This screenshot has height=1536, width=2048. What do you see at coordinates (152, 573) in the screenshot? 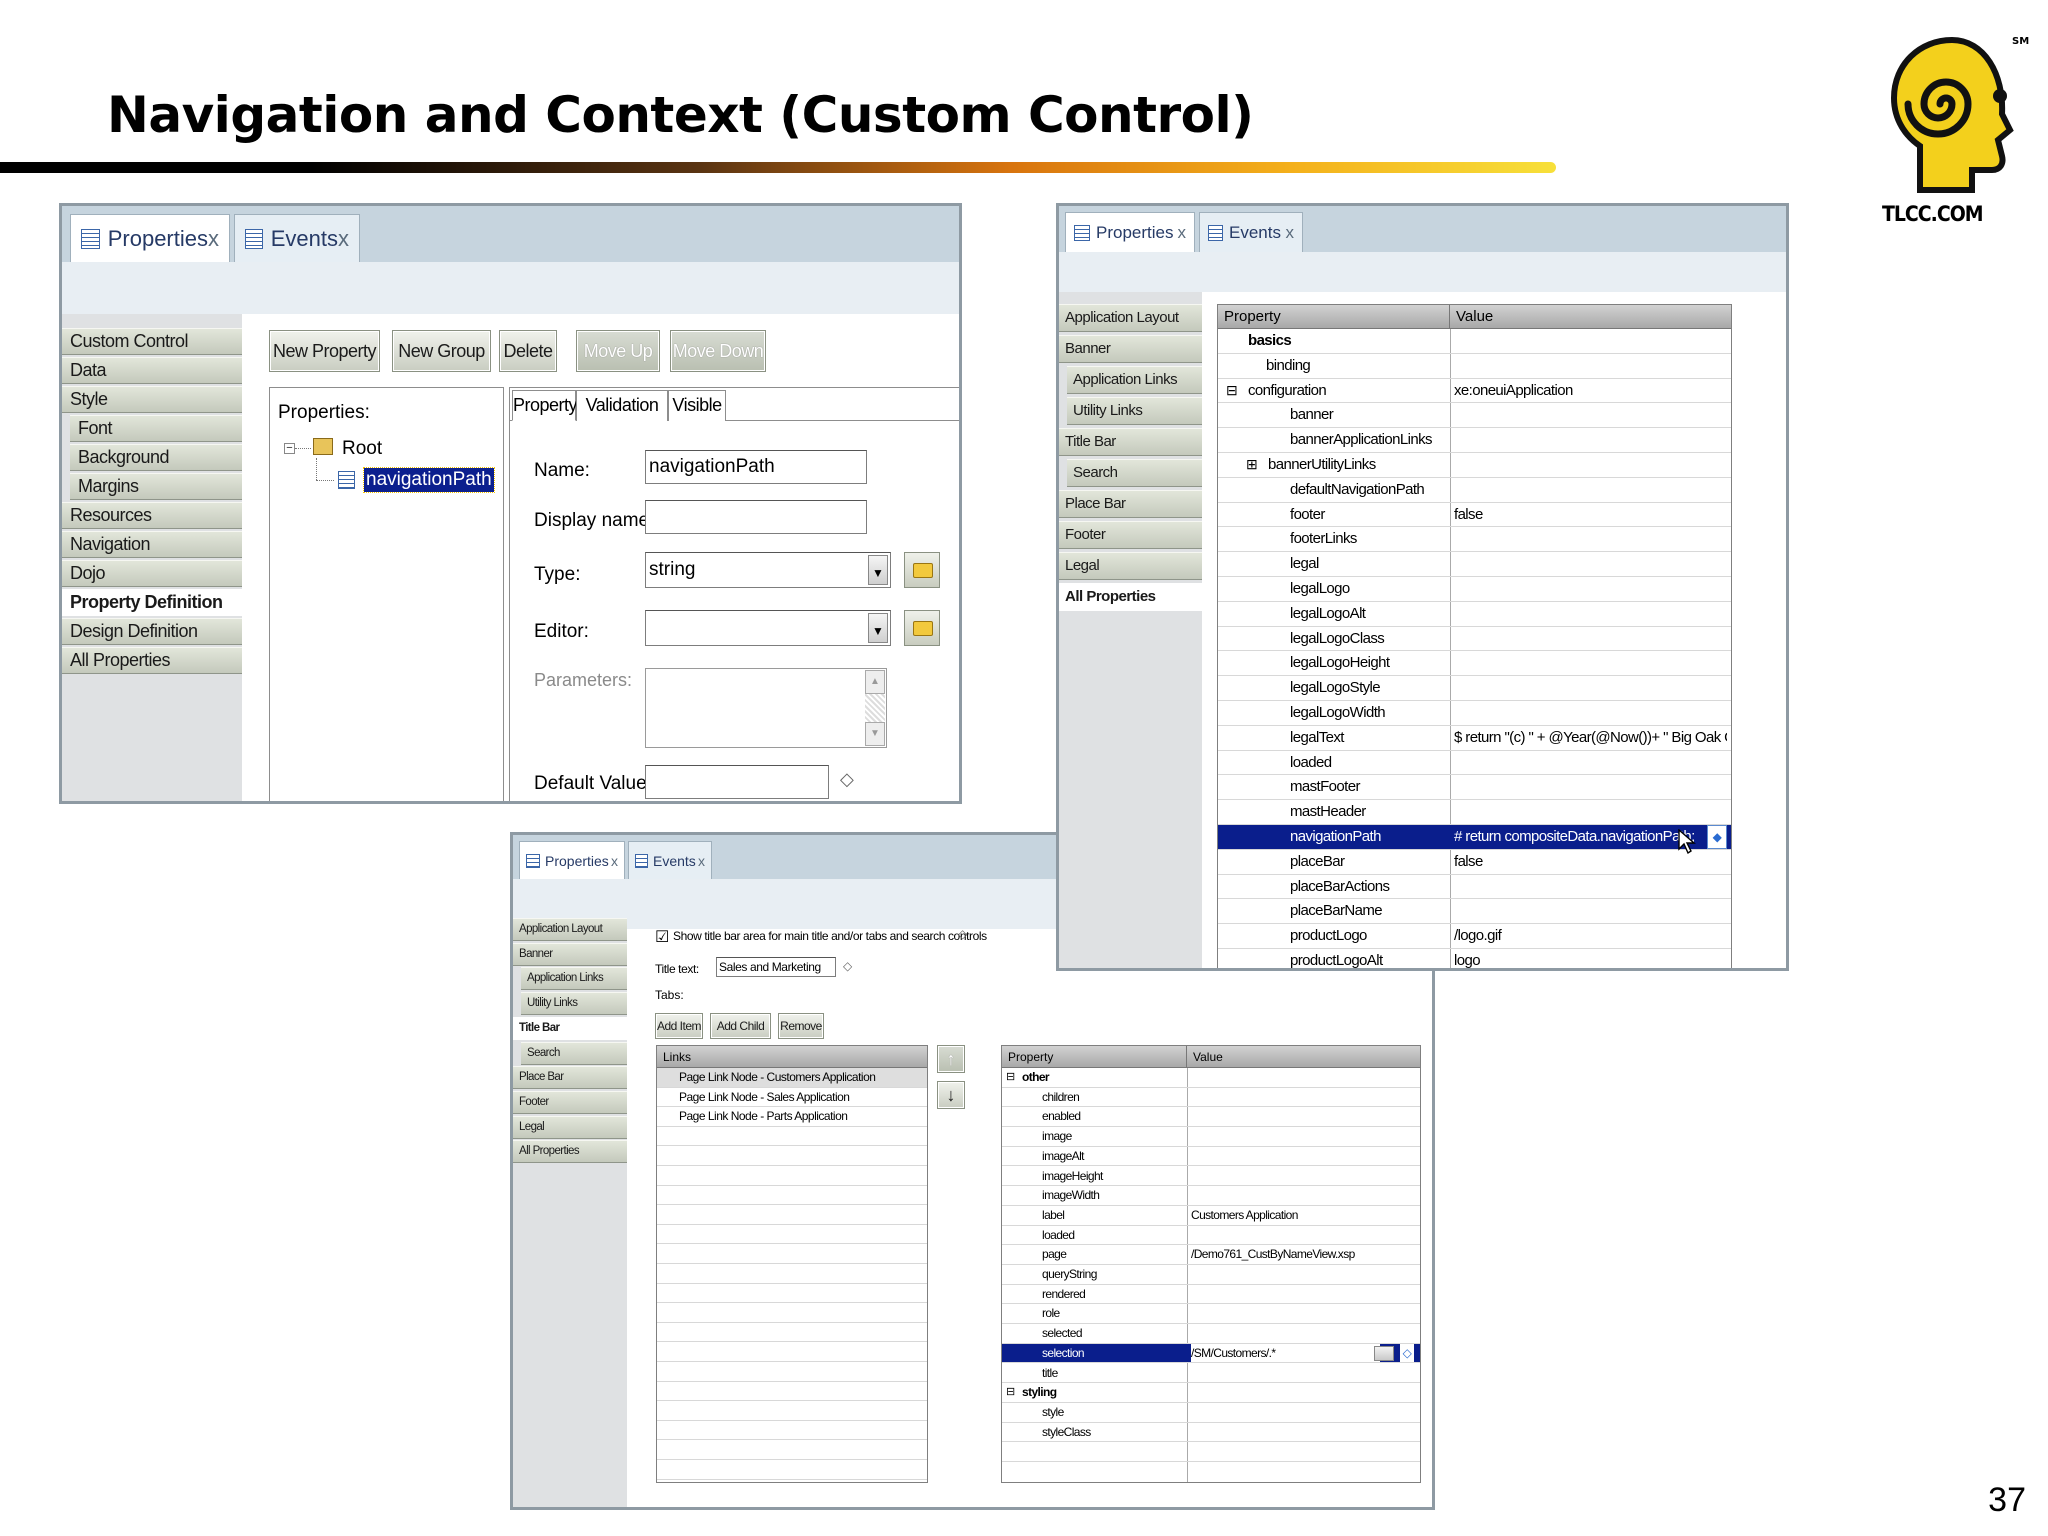
I see `sidebar-item-dojo: Dojo` at bounding box center [152, 573].